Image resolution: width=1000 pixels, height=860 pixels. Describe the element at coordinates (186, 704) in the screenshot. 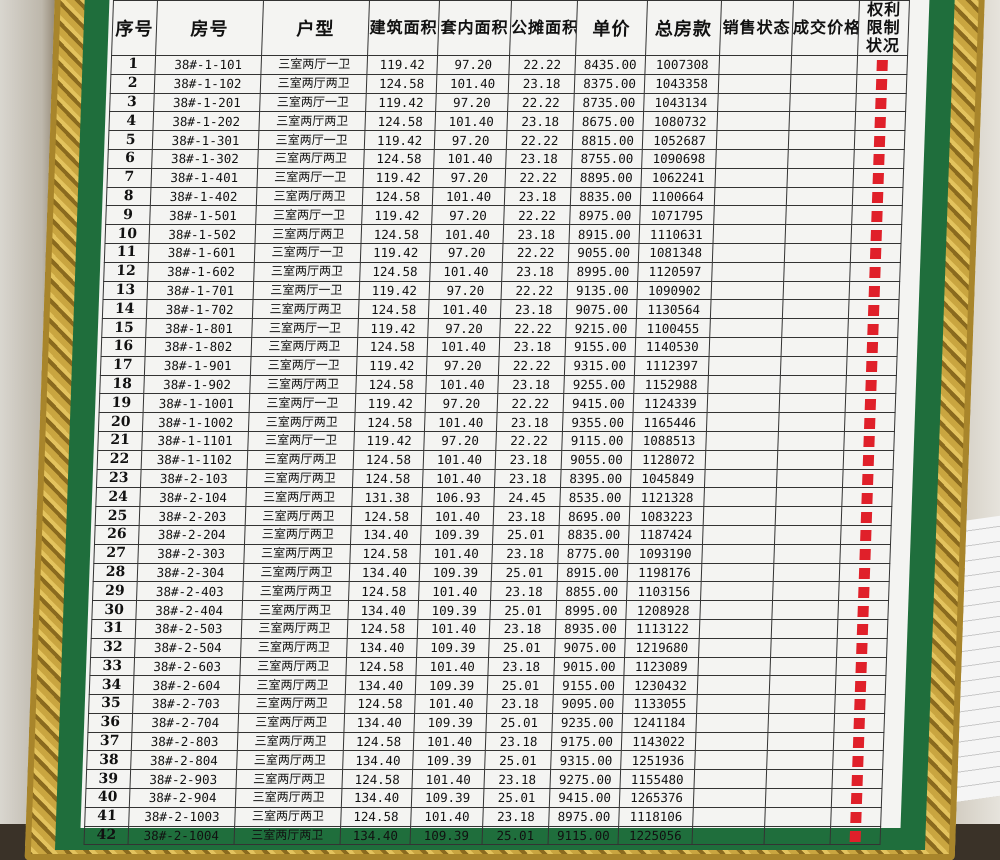

I see `cell-room: 38#-2-703` at that location.